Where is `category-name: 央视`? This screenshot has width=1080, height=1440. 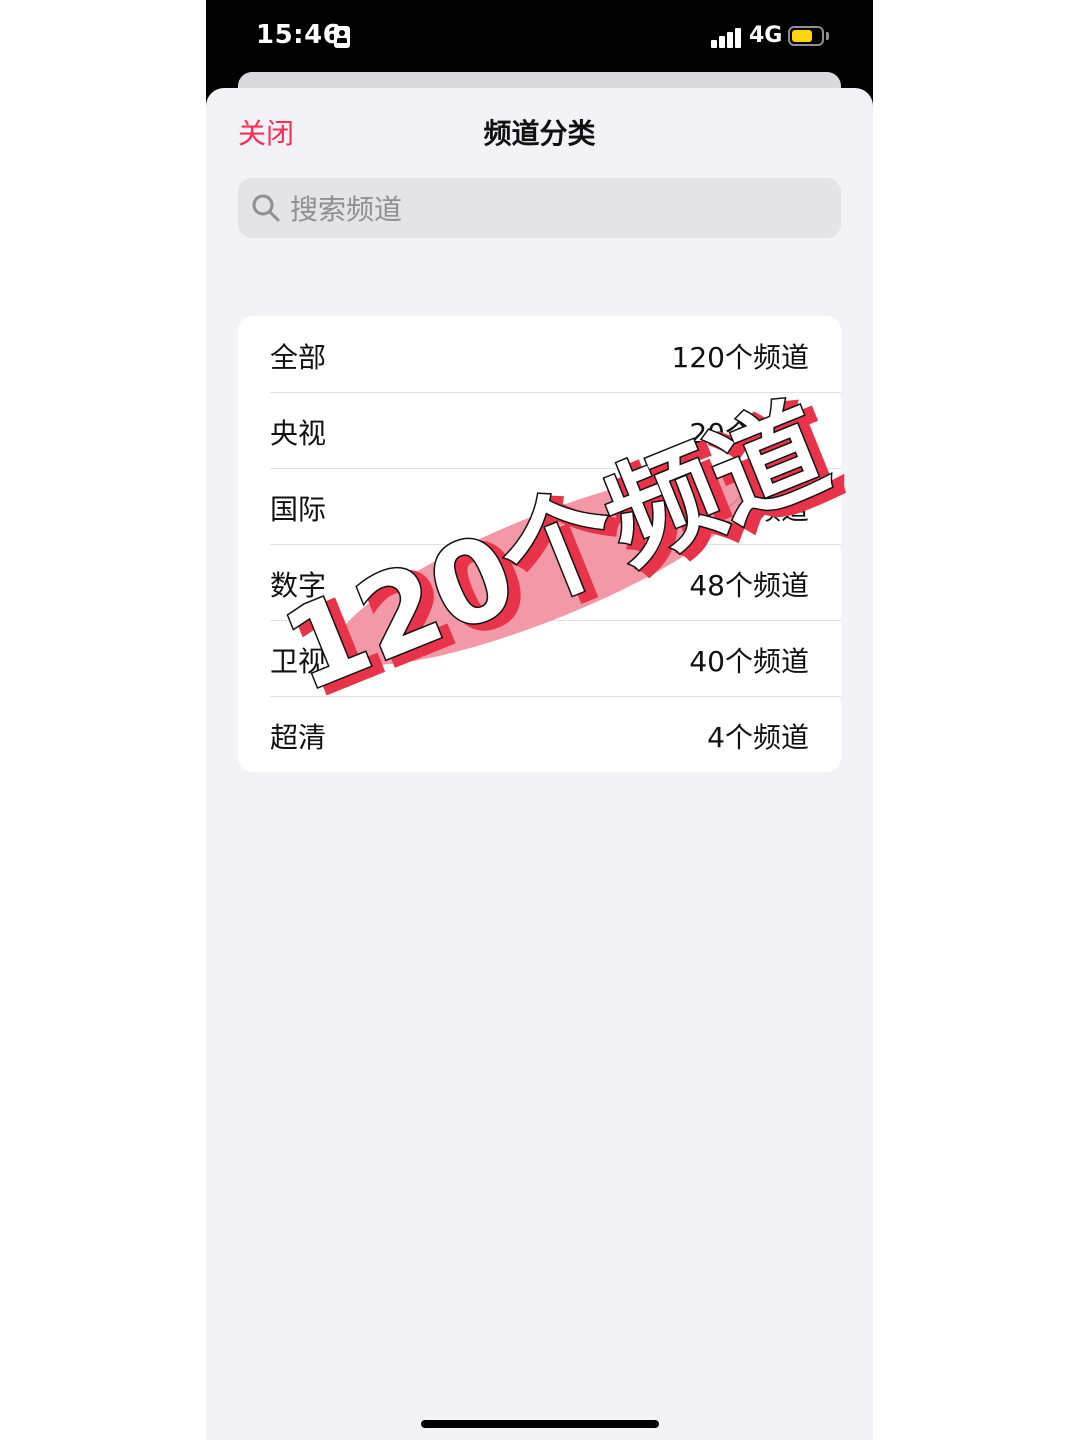 category-name: 央视 is located at coordinates (298, 433).